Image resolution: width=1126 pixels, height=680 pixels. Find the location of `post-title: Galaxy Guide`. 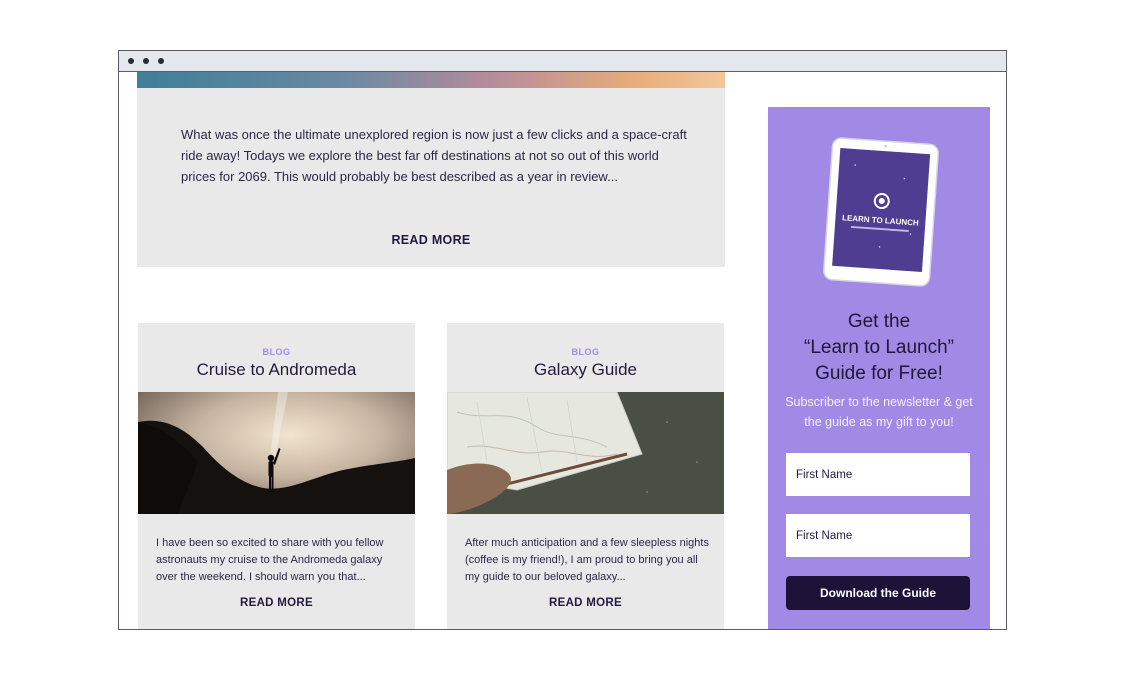

post-title: Galaxy Guide is located at coordinates (585, 370).